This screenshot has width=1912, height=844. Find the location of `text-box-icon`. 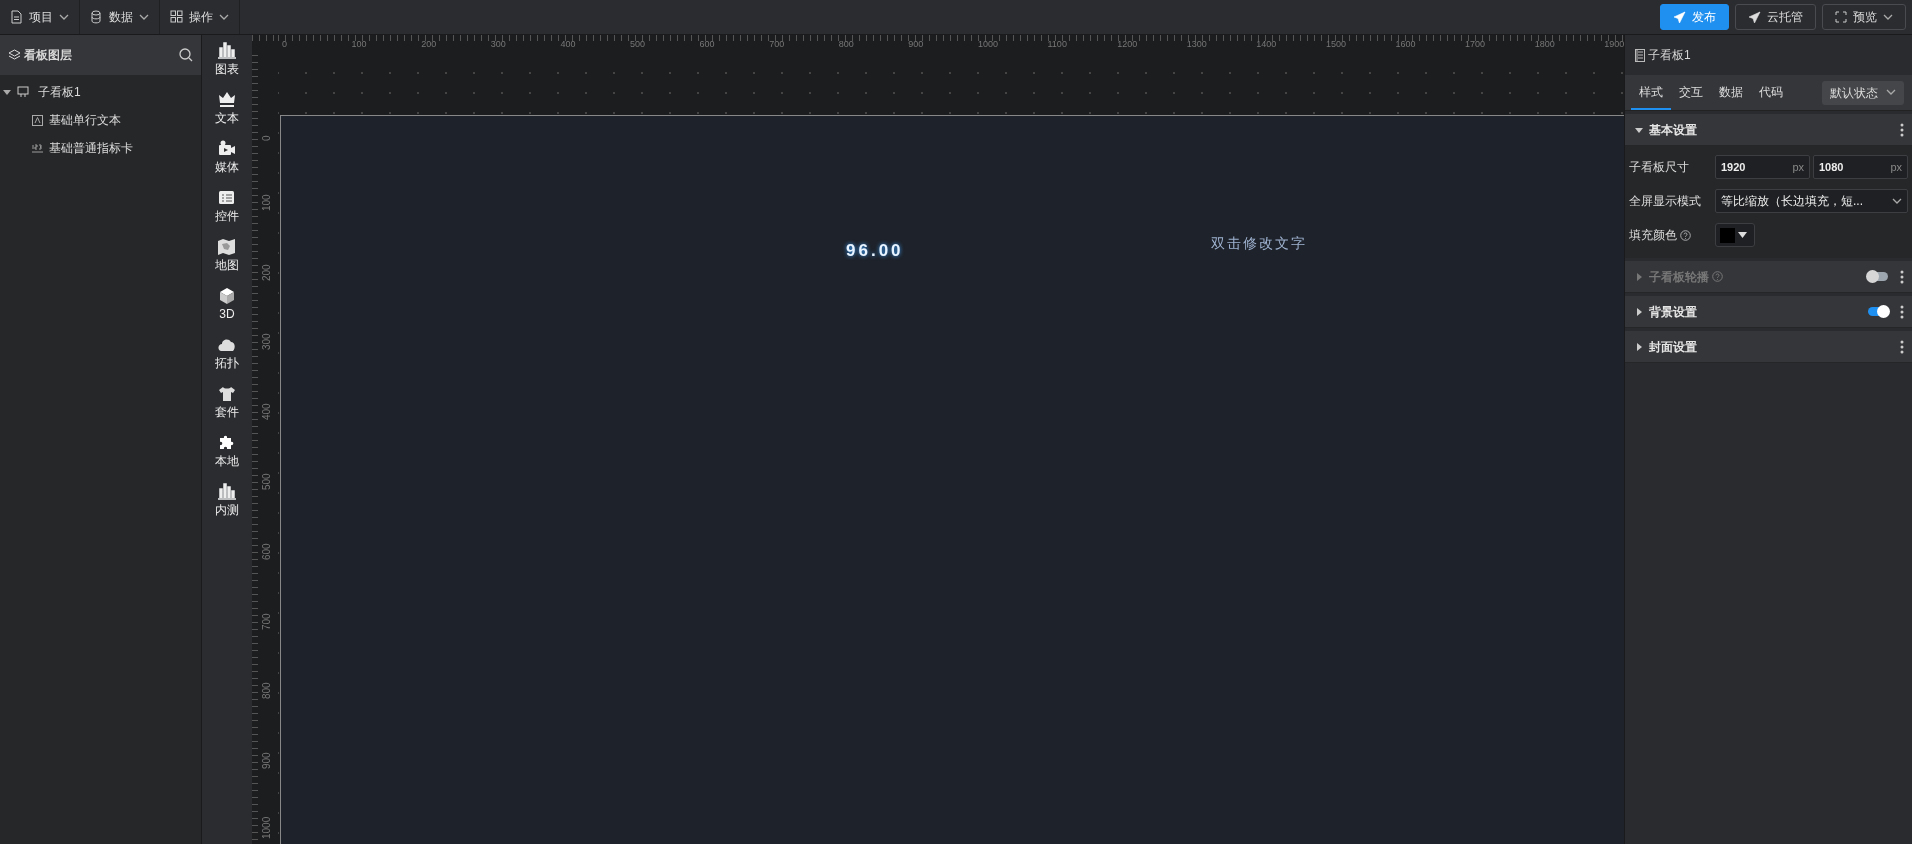

text-box-icon is located at coordinates (37, 120).